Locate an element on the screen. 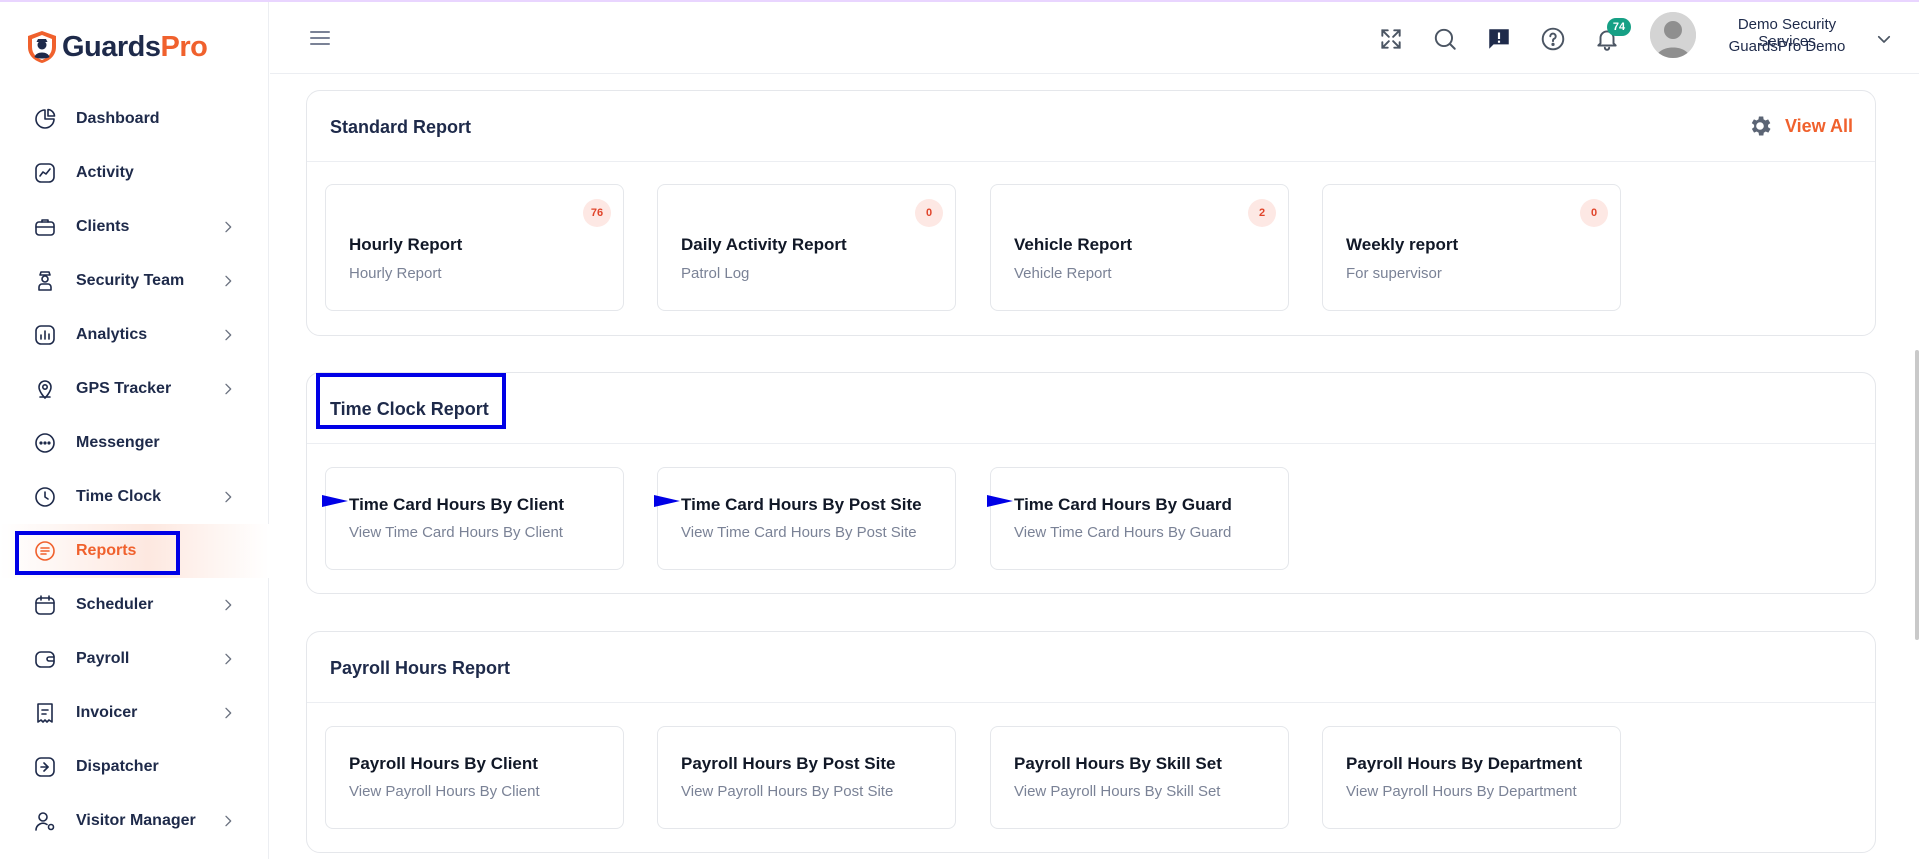 The image size is (1919, 859). bar-chart-icon is located at coordinates (45, 335).